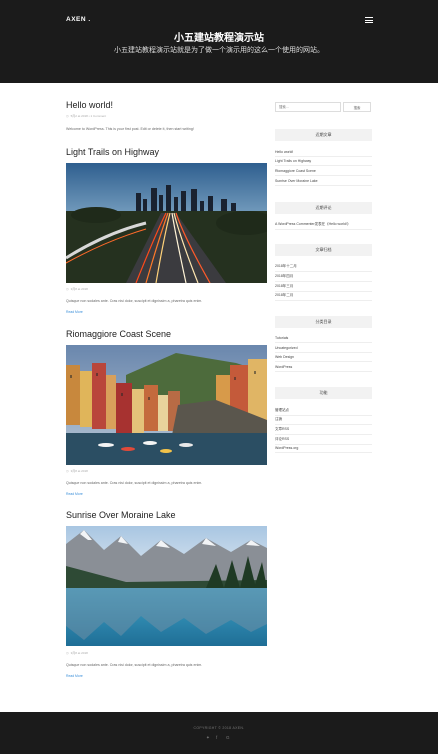 The height and width of the screenshot is (754, 438). What do you see at coordinates (323, 368) in the screenshot?
I see `category-link: WordPress` at bounding box center [323, 368].